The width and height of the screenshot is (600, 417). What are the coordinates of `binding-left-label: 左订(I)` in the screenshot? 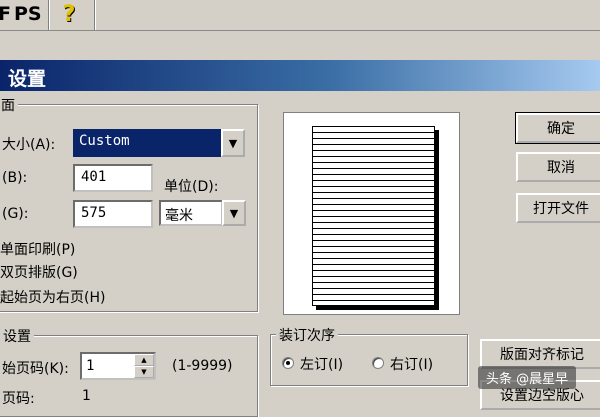 It's located at (321, 364).